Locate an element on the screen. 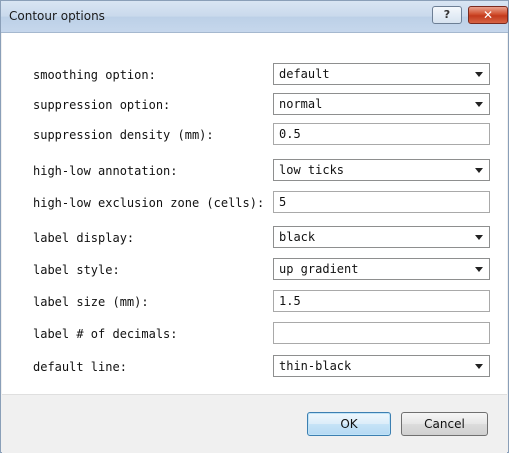  suppression-option-label: suppression option: is located at coordinates (102, 105).